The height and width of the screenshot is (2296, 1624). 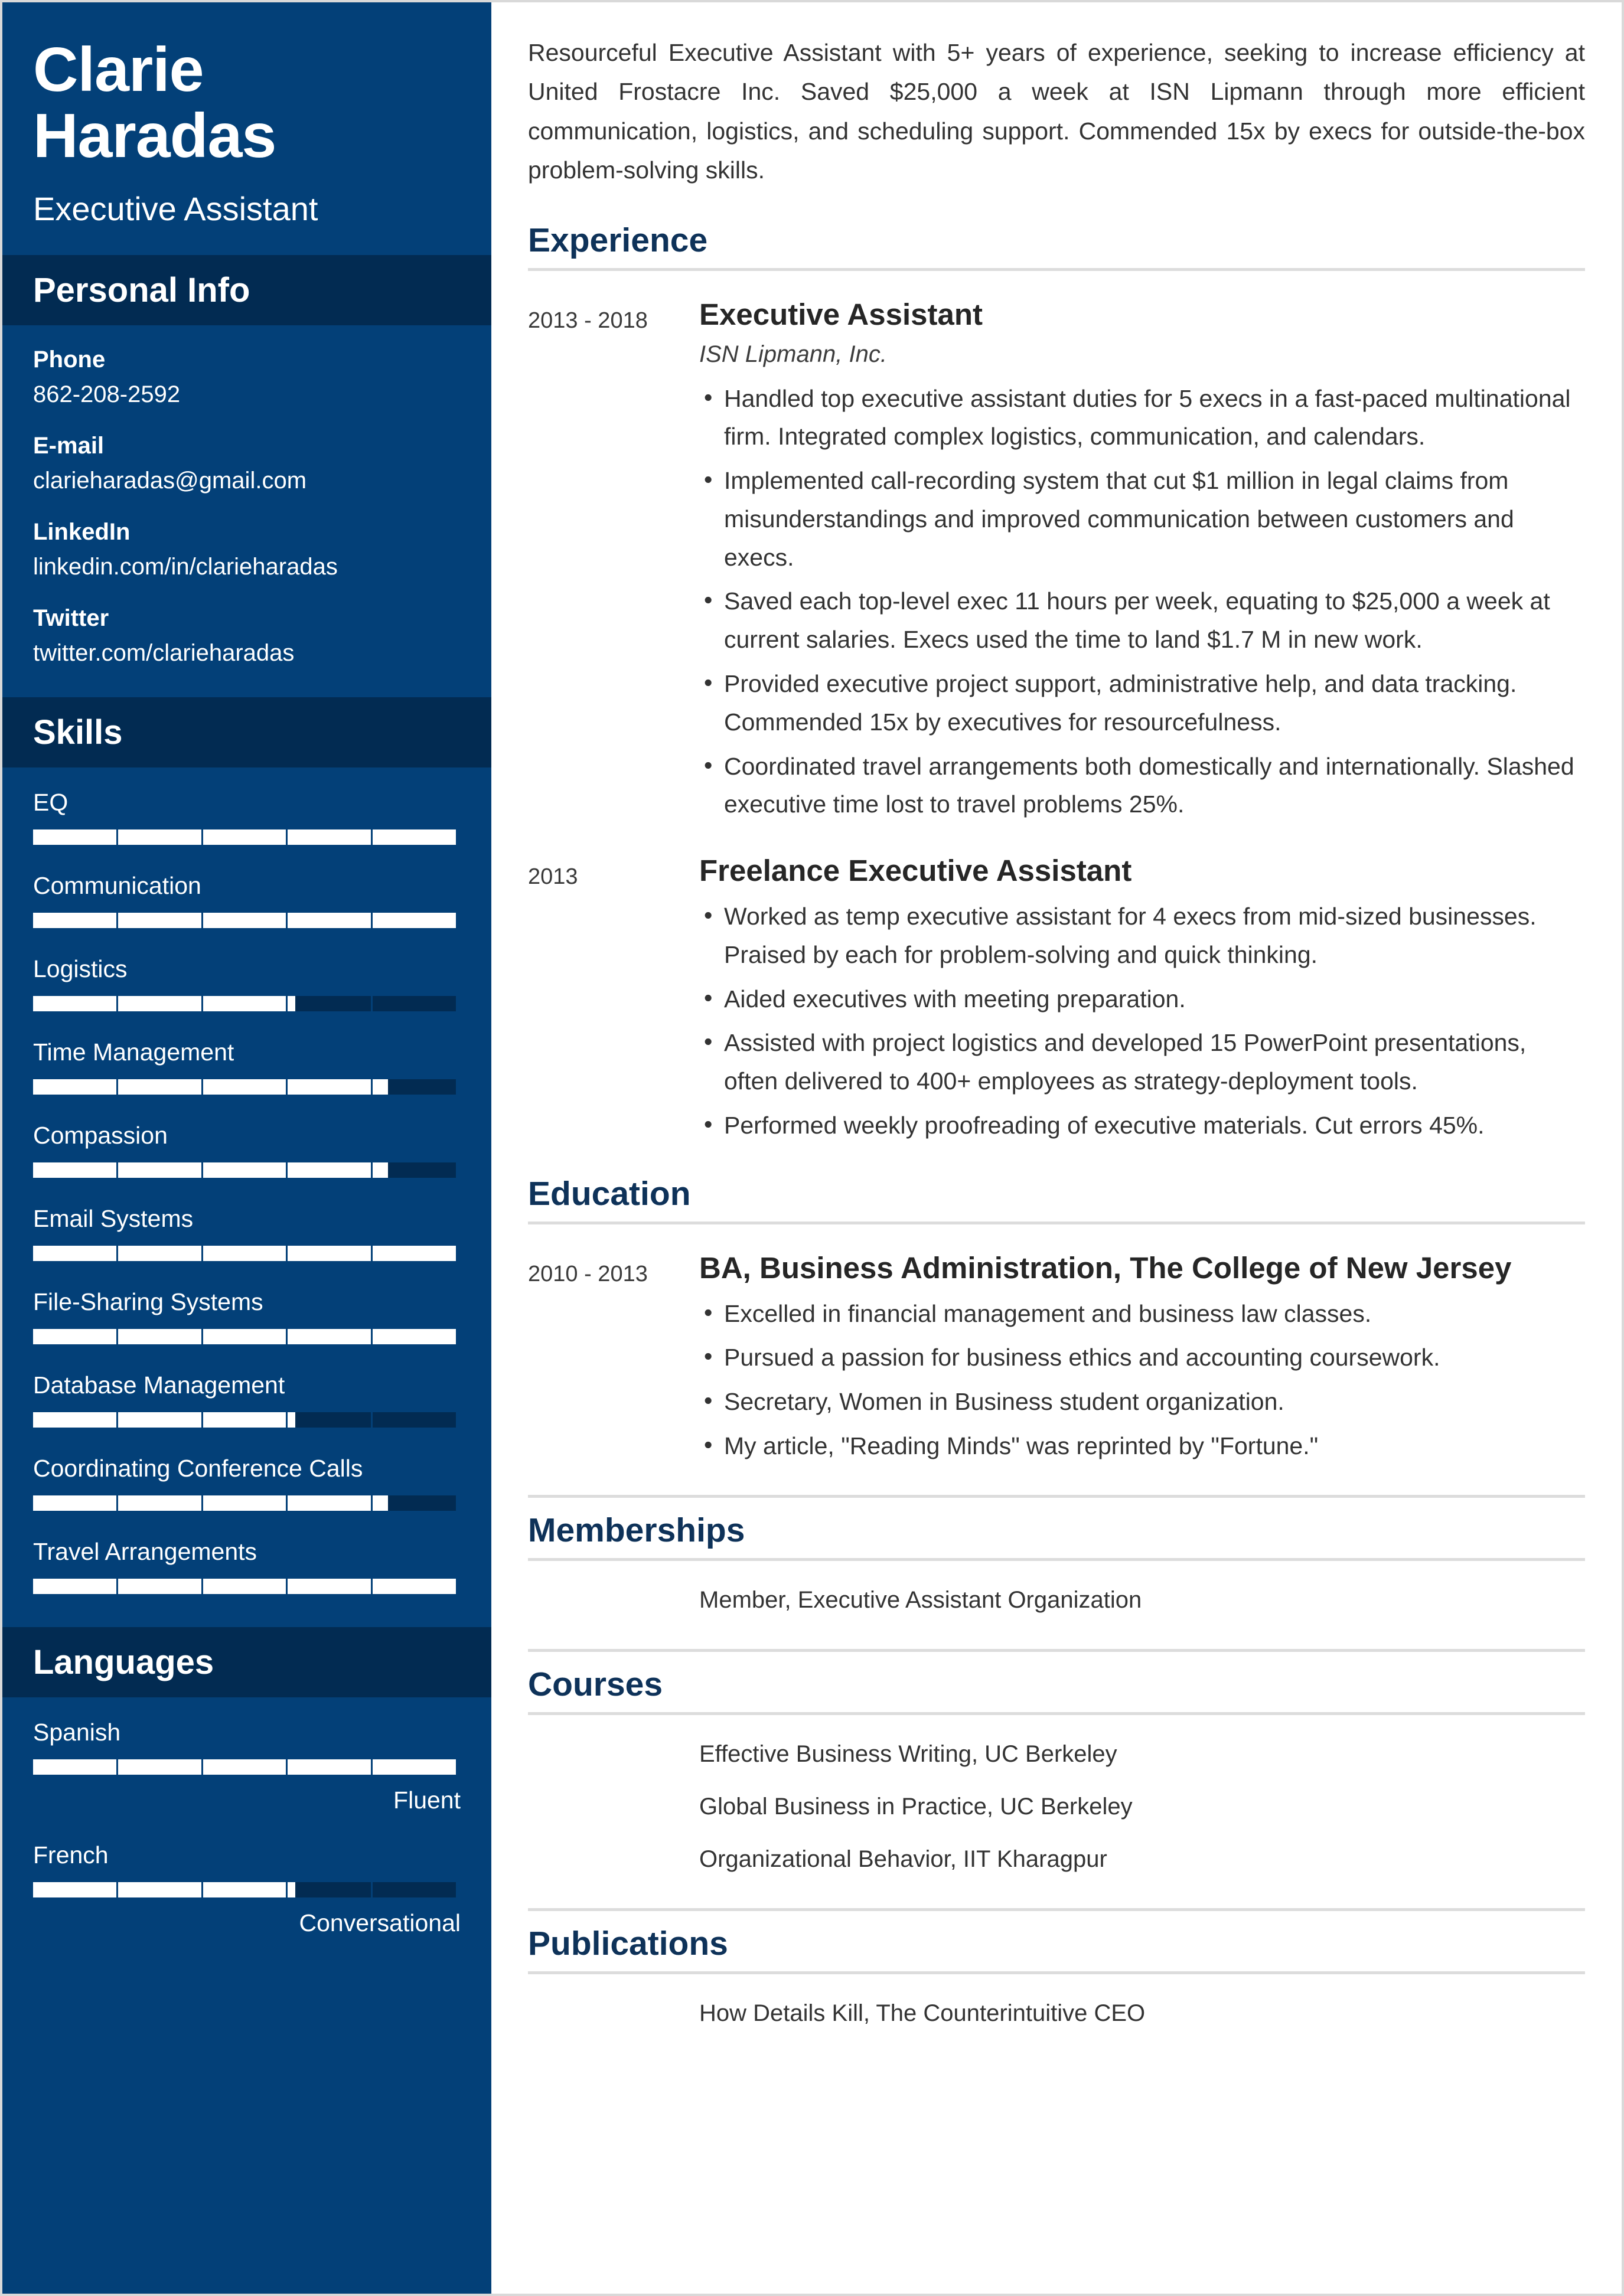 What do you see at coordinates (921, 1599) in the screenshot?
I see `membership-item-text: Member, Executive Assistant Organization` at bounding box center [921, 1599].